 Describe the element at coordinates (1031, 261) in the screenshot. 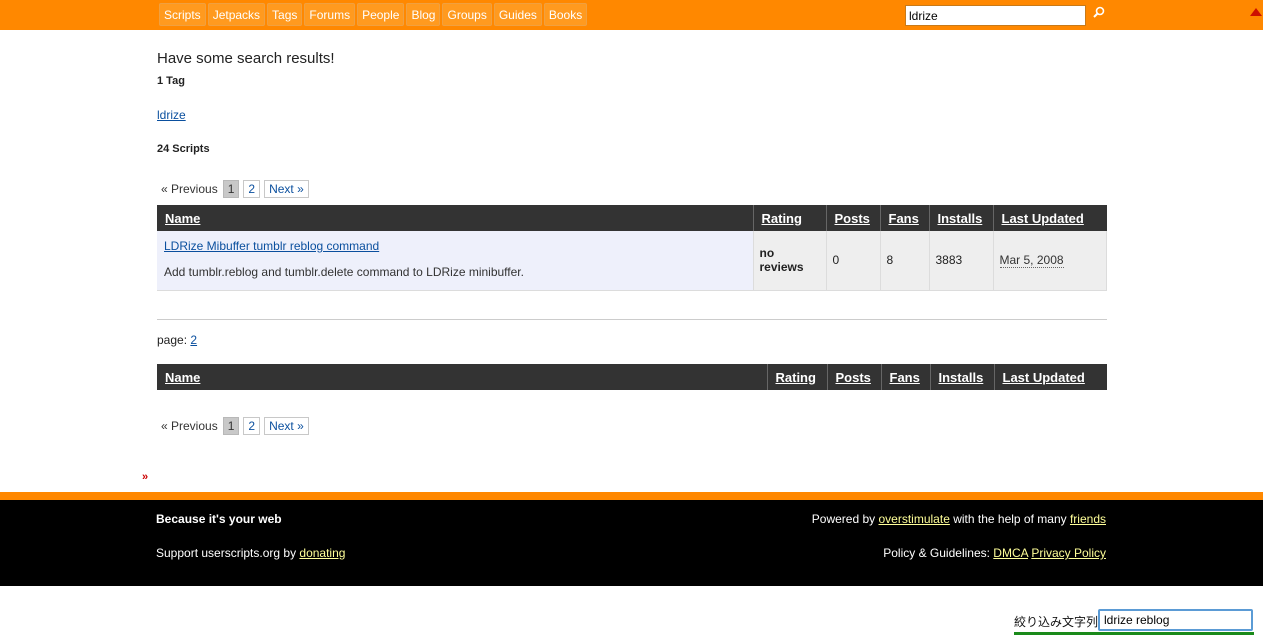

I see `script-updated-date: Mar 5, 2008` at that location.